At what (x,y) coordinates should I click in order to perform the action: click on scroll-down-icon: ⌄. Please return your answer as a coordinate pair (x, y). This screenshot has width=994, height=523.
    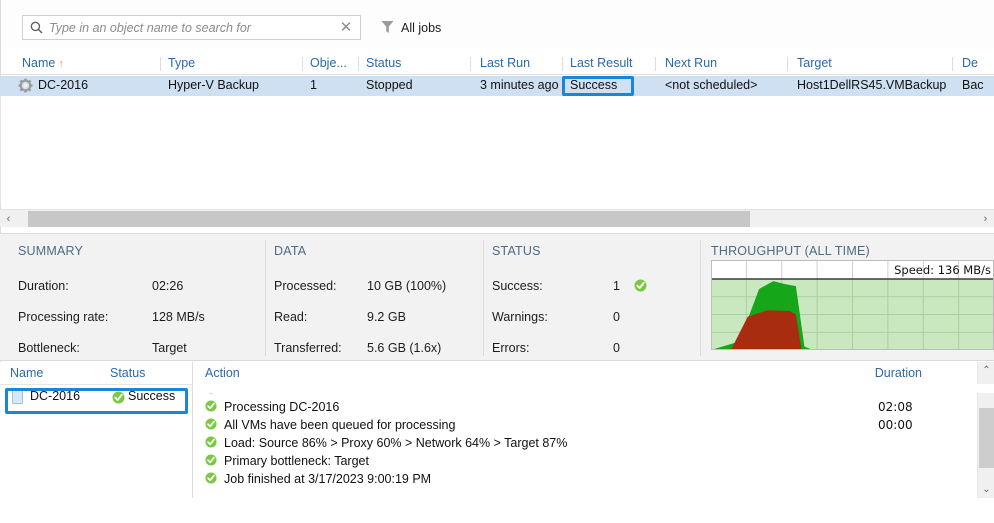
    Looking at the image, I should click on (986, 489).